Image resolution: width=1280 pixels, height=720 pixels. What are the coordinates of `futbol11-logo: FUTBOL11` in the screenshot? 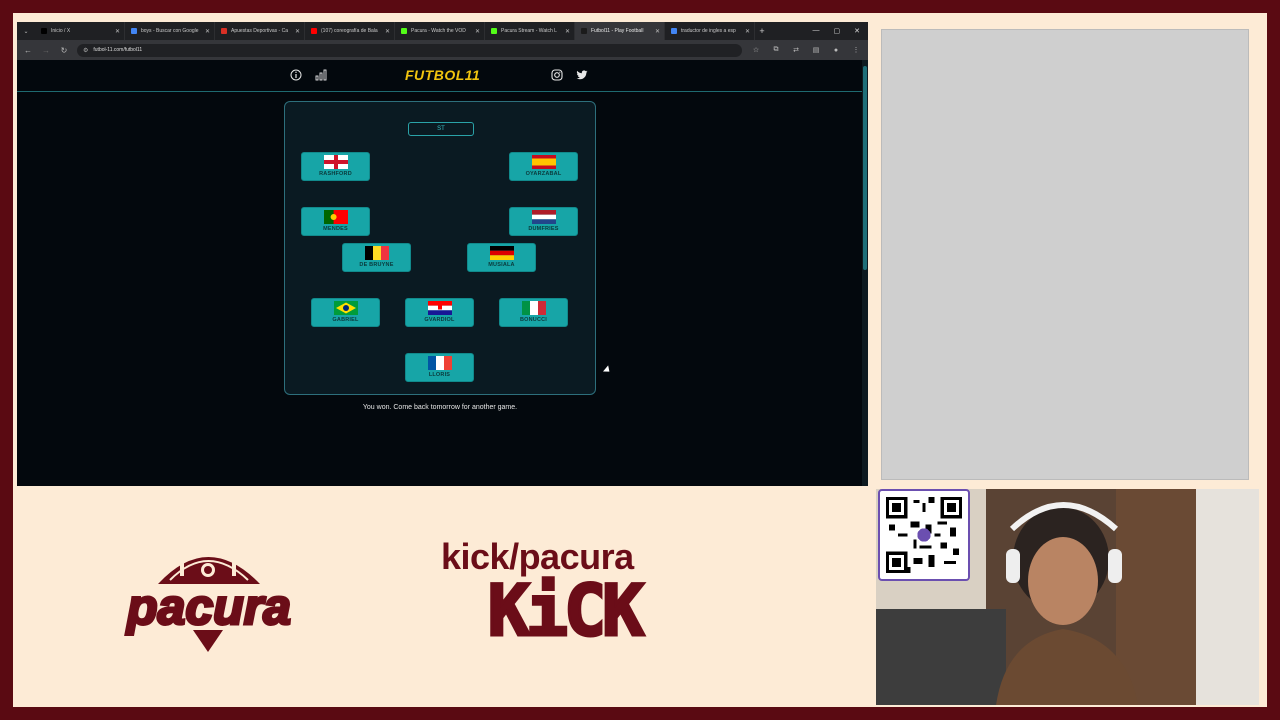 It's located at (442, 75).